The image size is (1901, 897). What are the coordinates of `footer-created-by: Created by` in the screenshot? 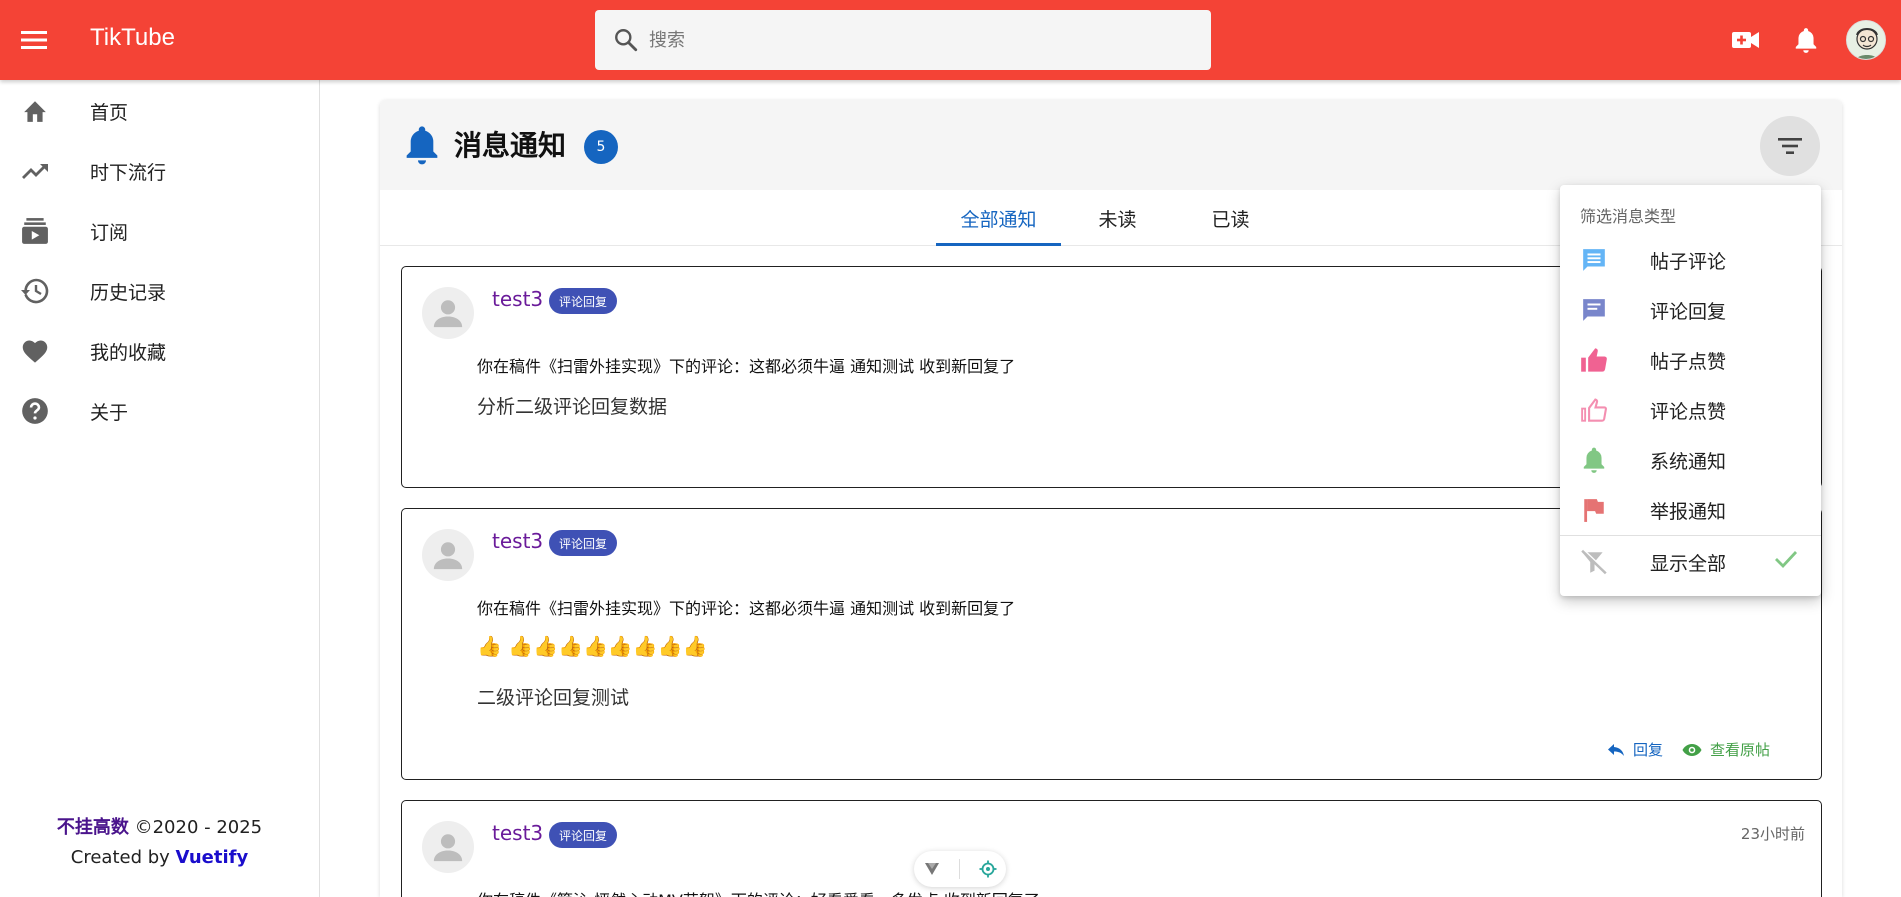 It's located at (123, 857).